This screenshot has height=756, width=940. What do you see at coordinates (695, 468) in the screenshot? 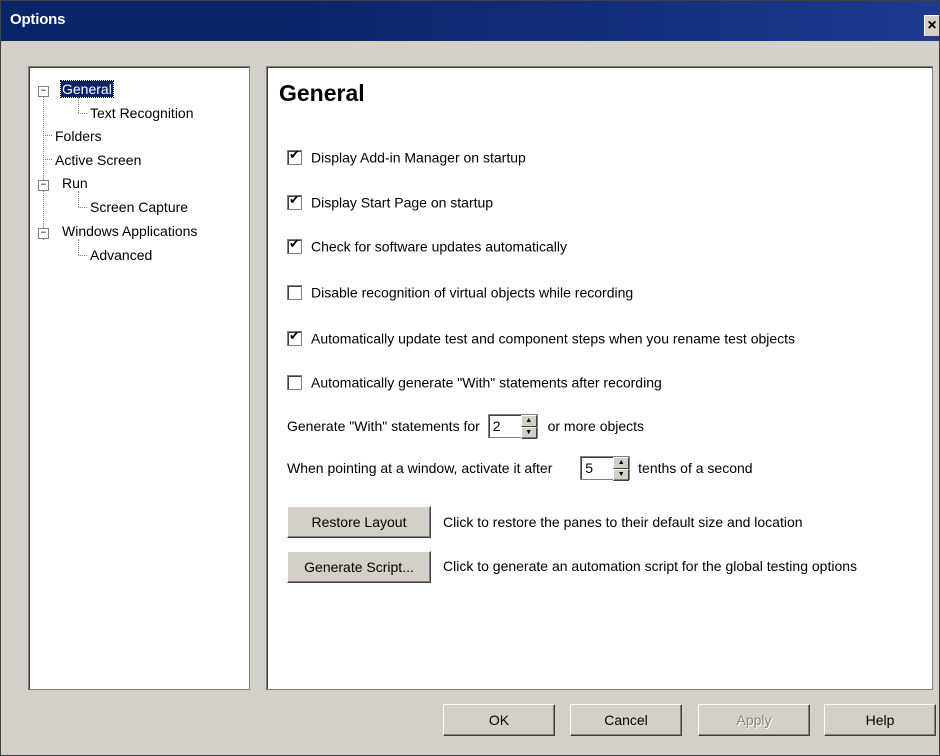
I see `activate-window-suffix: tenths of a second` at bounding box center [695, 468].